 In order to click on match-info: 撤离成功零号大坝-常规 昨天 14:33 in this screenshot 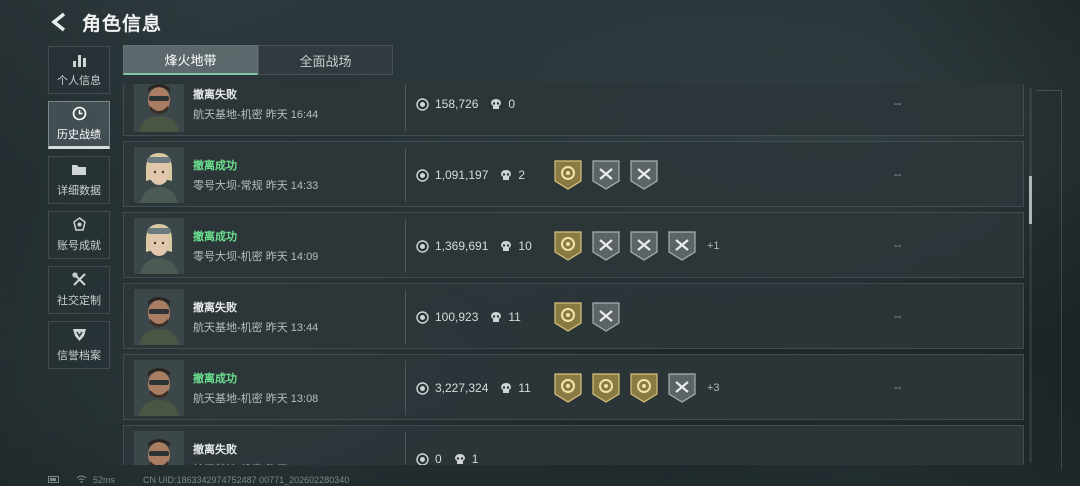, I will do `click(255, 175)`.